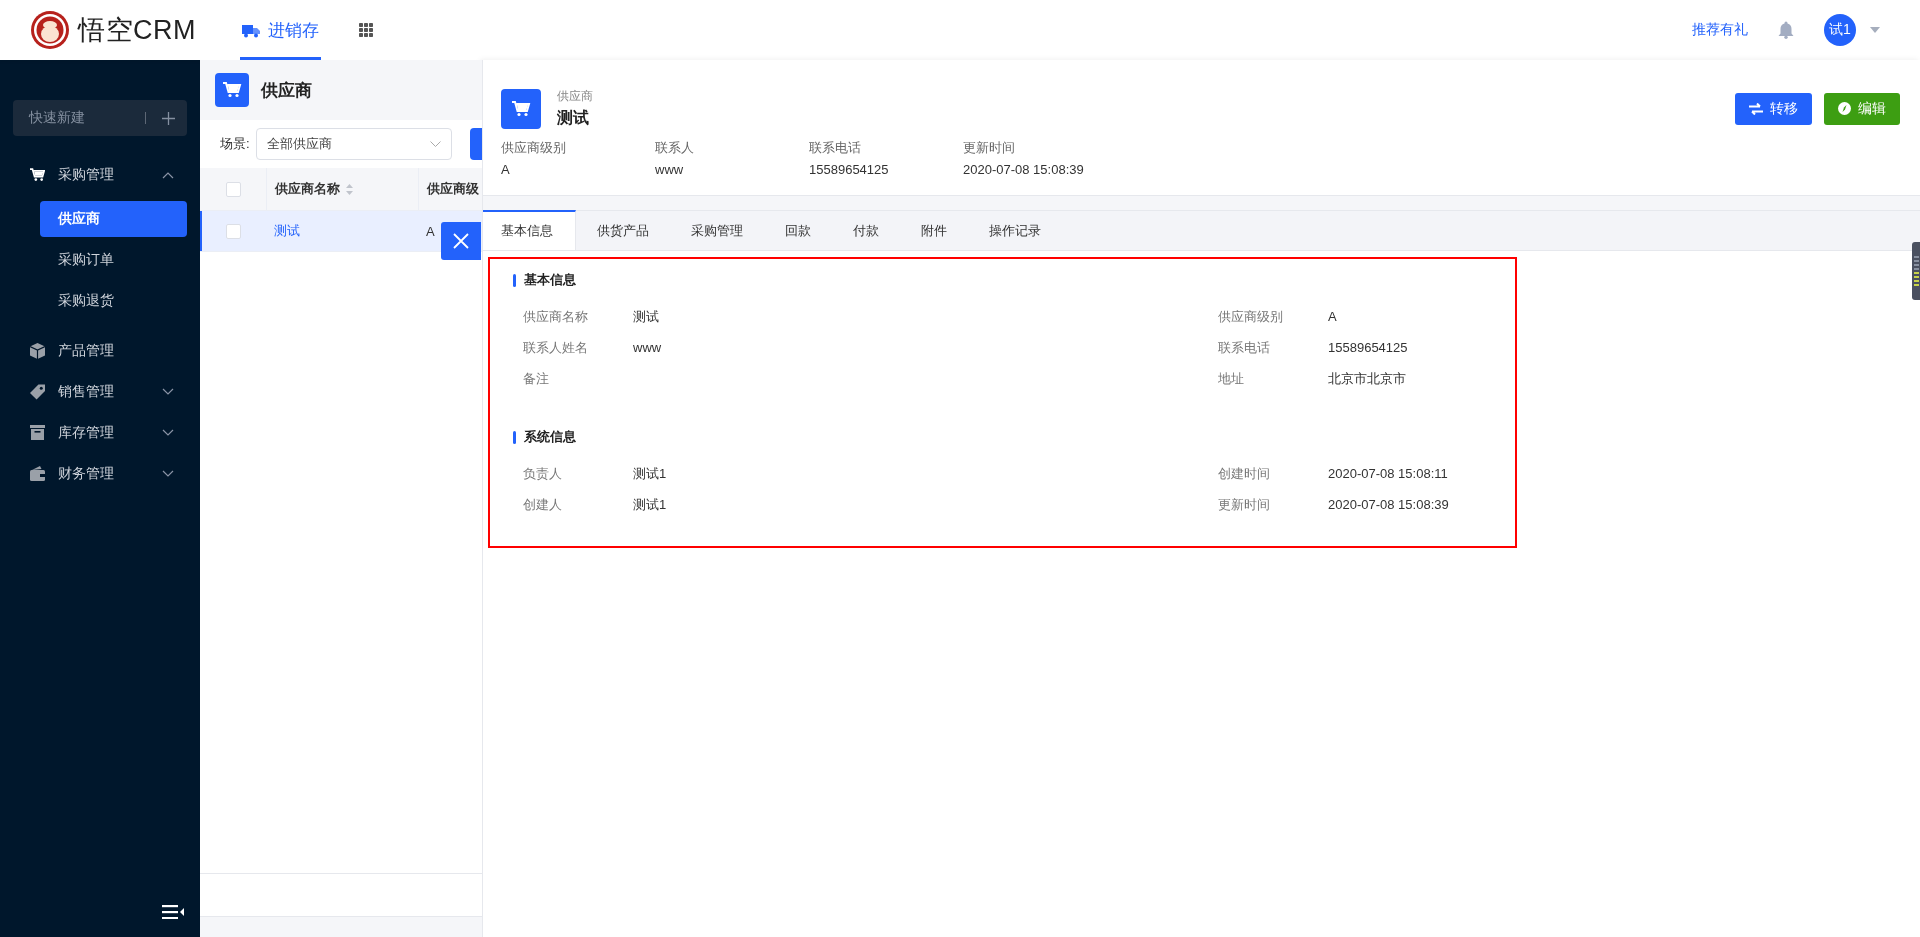 This screenshot has height=937, width=1920. What do you see at coordinates (100, 391) in the screenshot?
I see `menu-item: 销售管理` at bounding box center [100, 391].